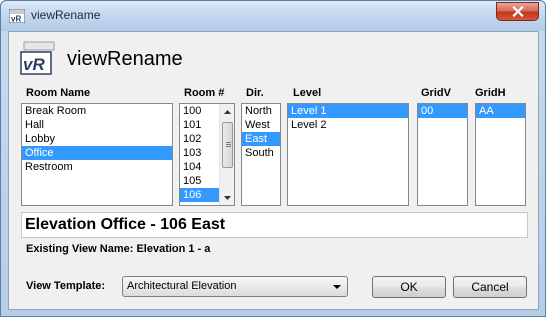 This screenshot has width=546, height=317. I want to click on app-logo: vR, so click(37, 58).